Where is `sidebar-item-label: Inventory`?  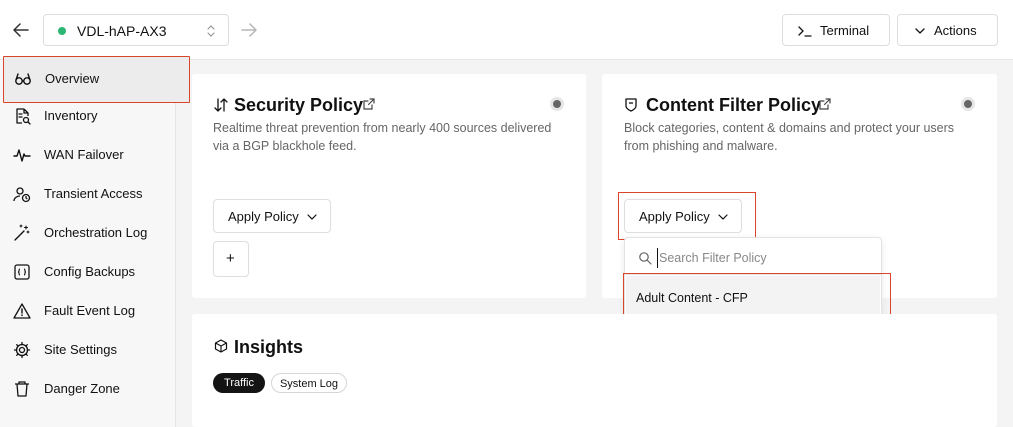
sidebar-item-label: Inventory is located at coordinates (71, 115).